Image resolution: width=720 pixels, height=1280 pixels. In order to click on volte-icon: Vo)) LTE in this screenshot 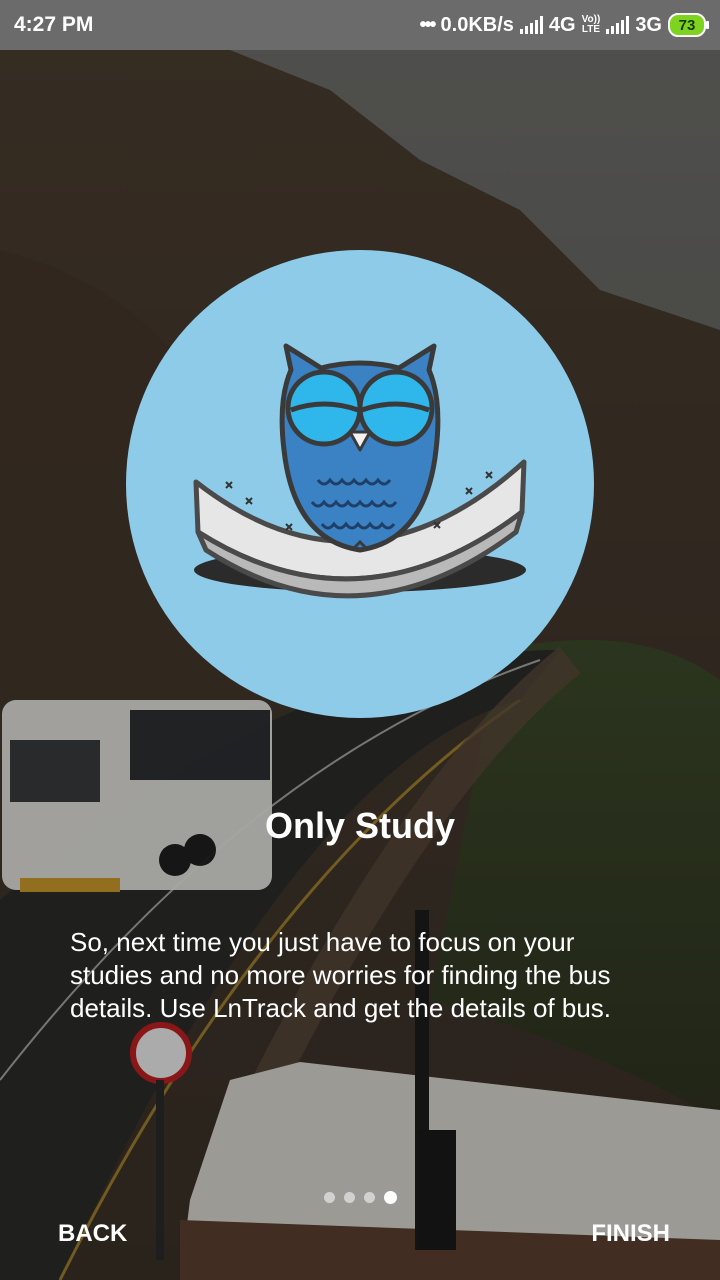, I will do `click(591, 25)`.